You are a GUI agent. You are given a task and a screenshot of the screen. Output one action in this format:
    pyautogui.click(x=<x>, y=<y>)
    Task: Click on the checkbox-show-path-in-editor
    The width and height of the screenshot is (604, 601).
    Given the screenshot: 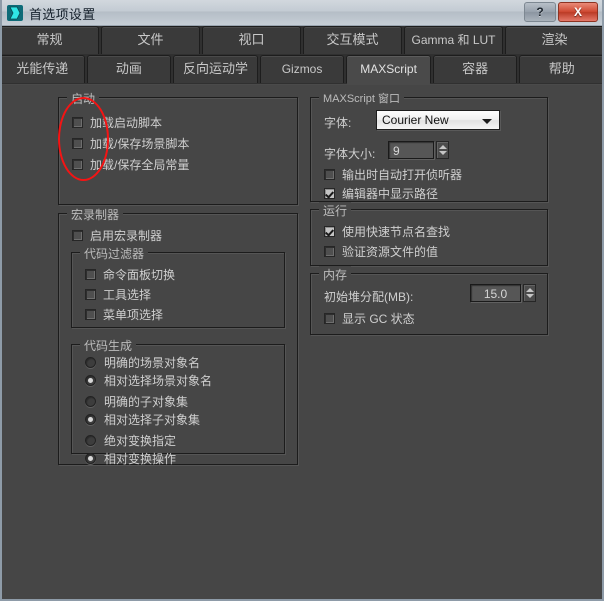 What is the action you would take?
    pyautogui.click(x=329, y=193)
    